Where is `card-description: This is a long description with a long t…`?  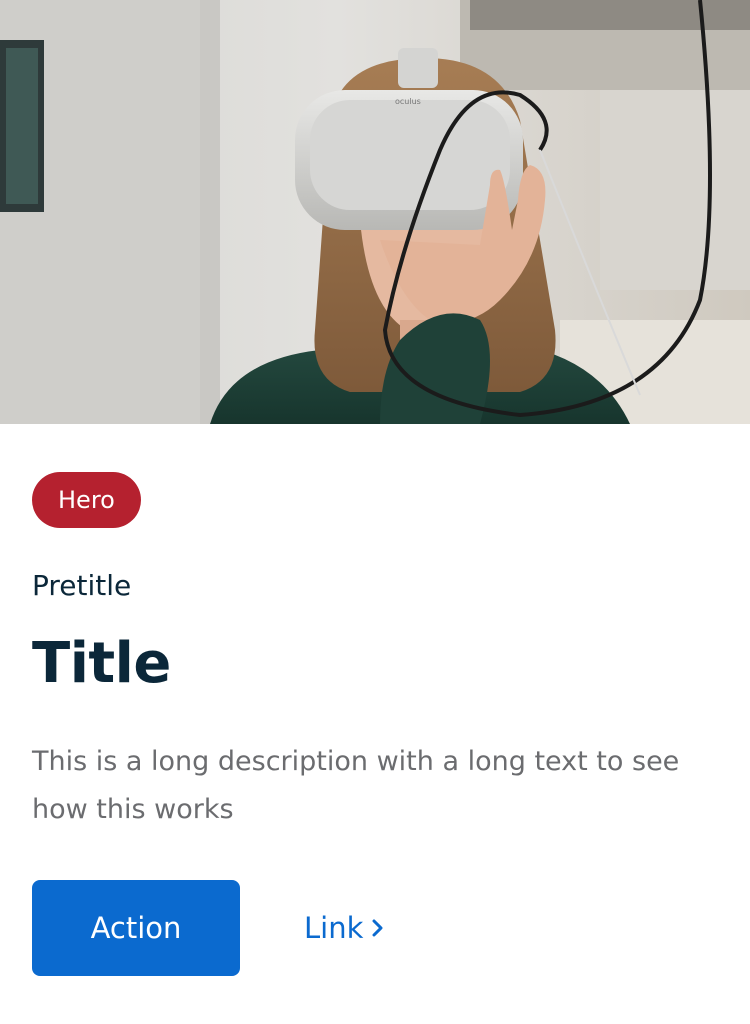 card-description: This is a long description with a long t… is located at coordinates (356, 785).